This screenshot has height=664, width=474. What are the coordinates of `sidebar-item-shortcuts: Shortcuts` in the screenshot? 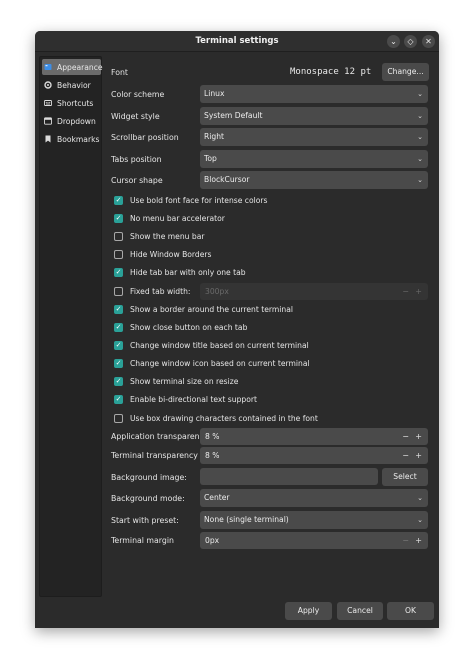 It's located at (71, 103).